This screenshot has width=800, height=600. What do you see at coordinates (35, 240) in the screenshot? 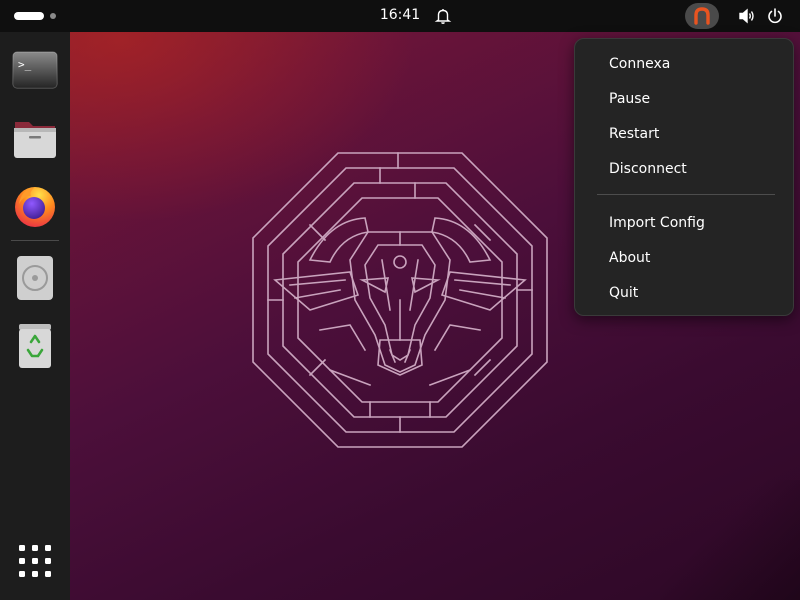
I see `dock-separator` at bounding box center [35, 240].